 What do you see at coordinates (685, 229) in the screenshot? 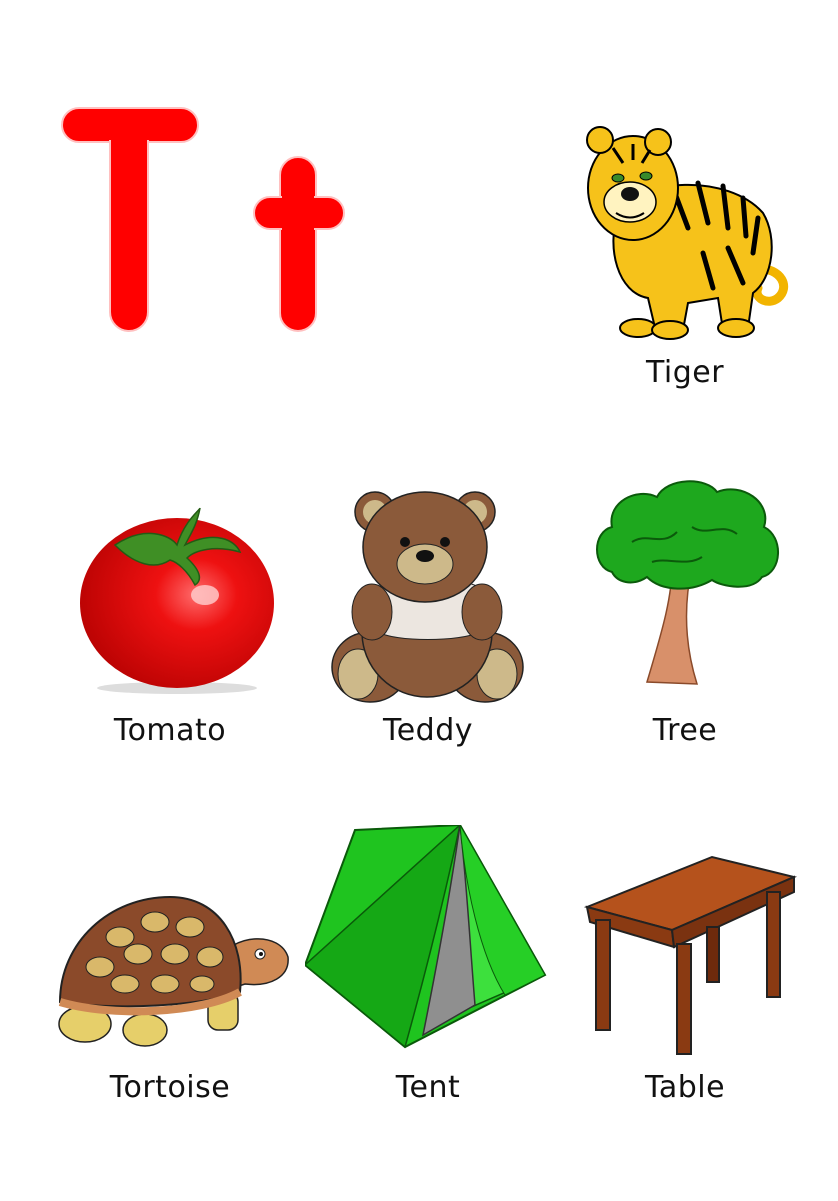
I see `tiger-icon` at bounding box center [685, 229].